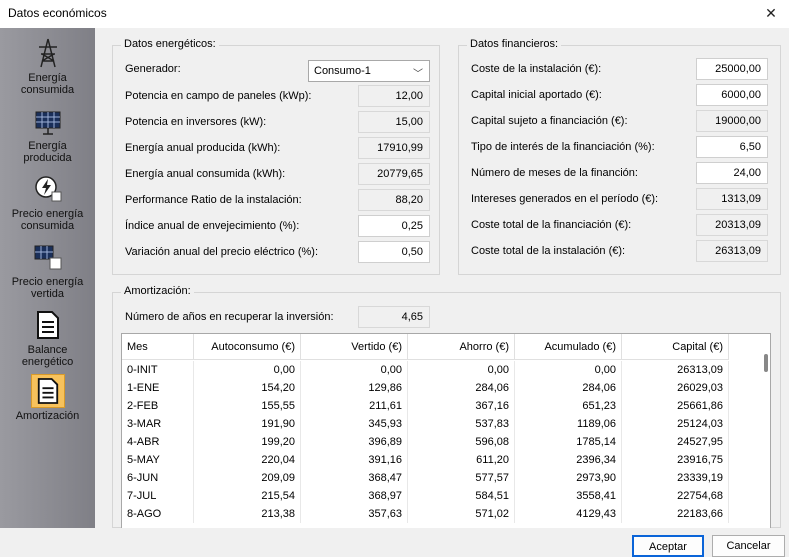 This screenshot has height=557, width=789. Describe the element at coordinates (732, 147) in the screenshot. I see `tipo-interes-input: 6,50` at that location.